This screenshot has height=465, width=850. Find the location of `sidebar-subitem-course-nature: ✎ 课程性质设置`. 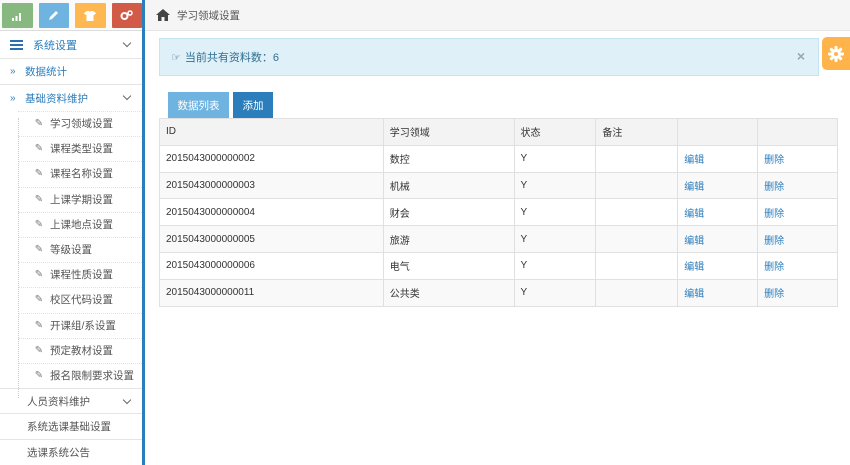

sidebar-subitem-course-nature: ✎ 课程性质设置 is located at coordinates (71, 275).